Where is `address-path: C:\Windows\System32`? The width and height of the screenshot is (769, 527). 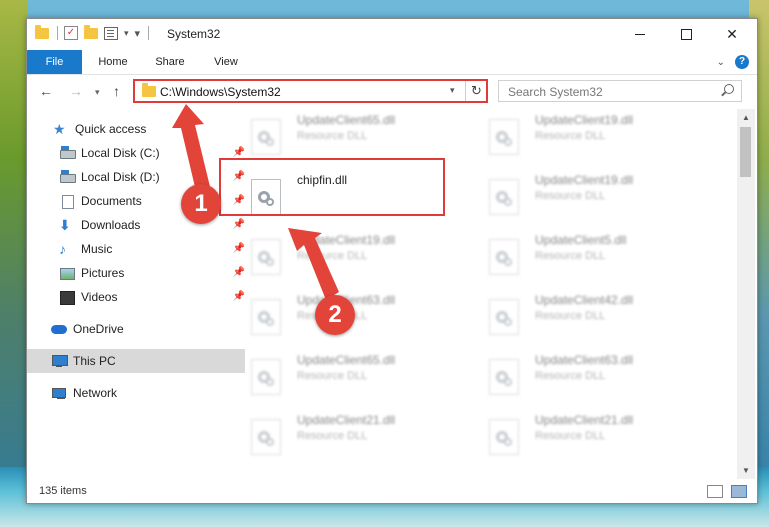
address-path: C:\Windows\System32 is located at coordinates (220, 92).